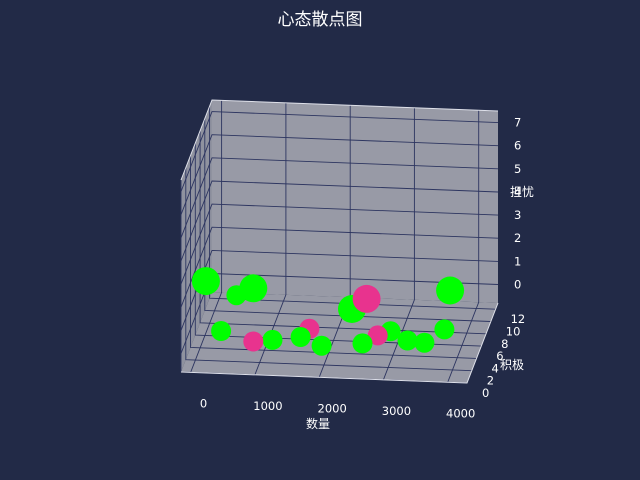  What do you see at coordinates (518, 319) in the screenshot?
I see `y-tick-label: 12` at bounding box center [518, 319].